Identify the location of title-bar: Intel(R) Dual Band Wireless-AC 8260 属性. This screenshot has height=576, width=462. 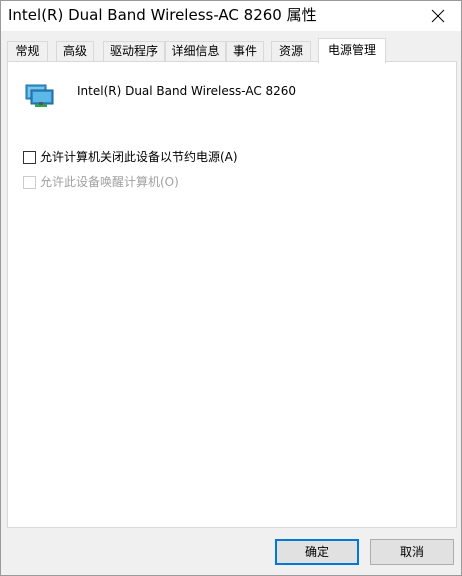
(231, 16).